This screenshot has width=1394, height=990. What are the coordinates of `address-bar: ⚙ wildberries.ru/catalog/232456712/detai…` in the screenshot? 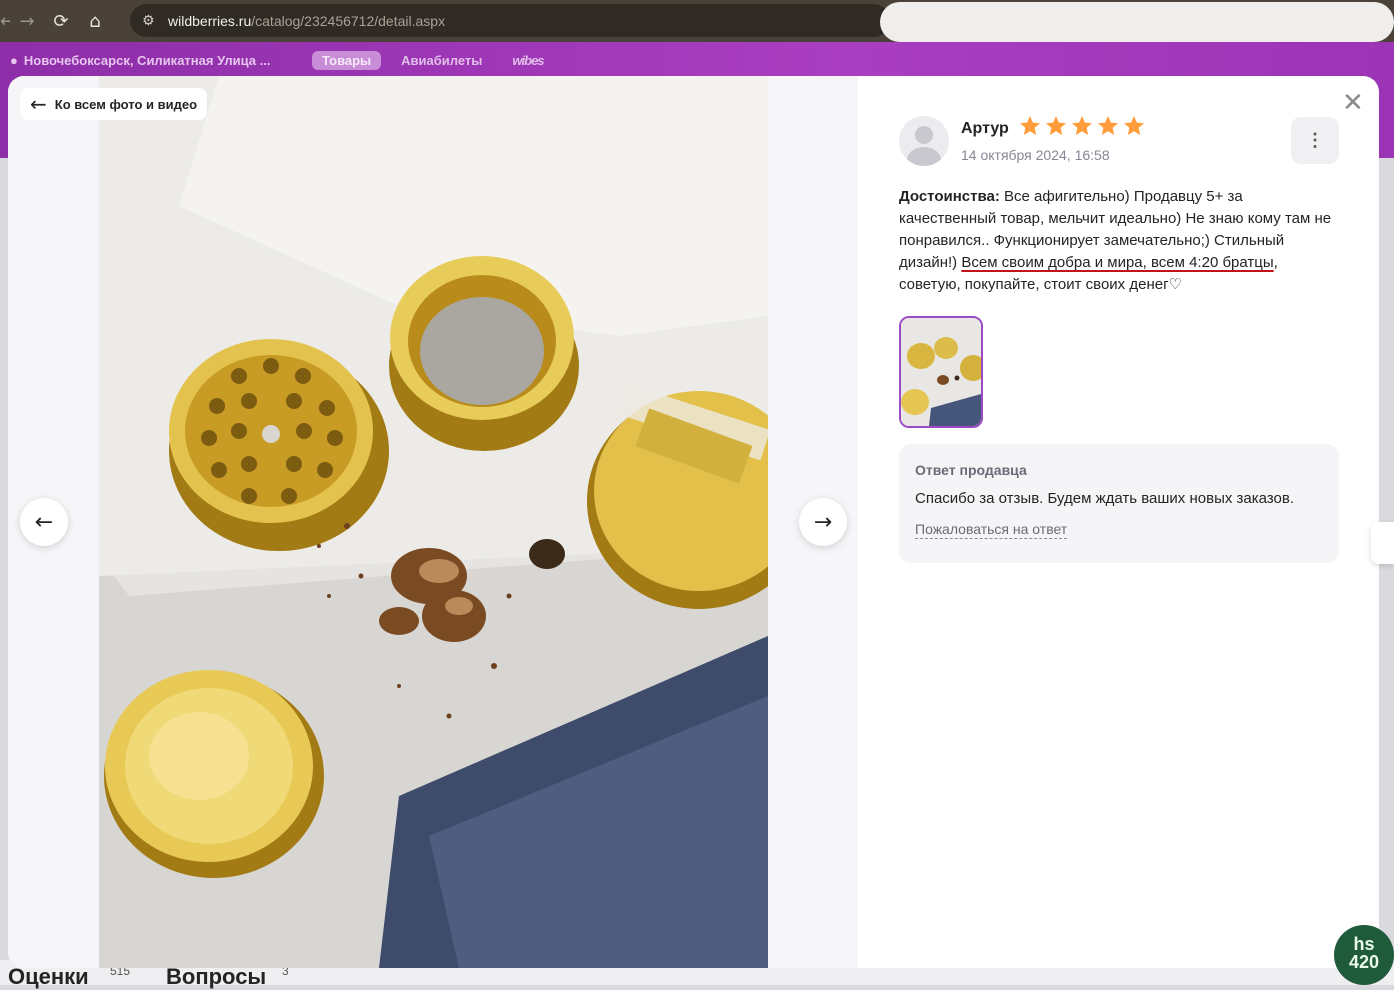 It's located at (510, 20).